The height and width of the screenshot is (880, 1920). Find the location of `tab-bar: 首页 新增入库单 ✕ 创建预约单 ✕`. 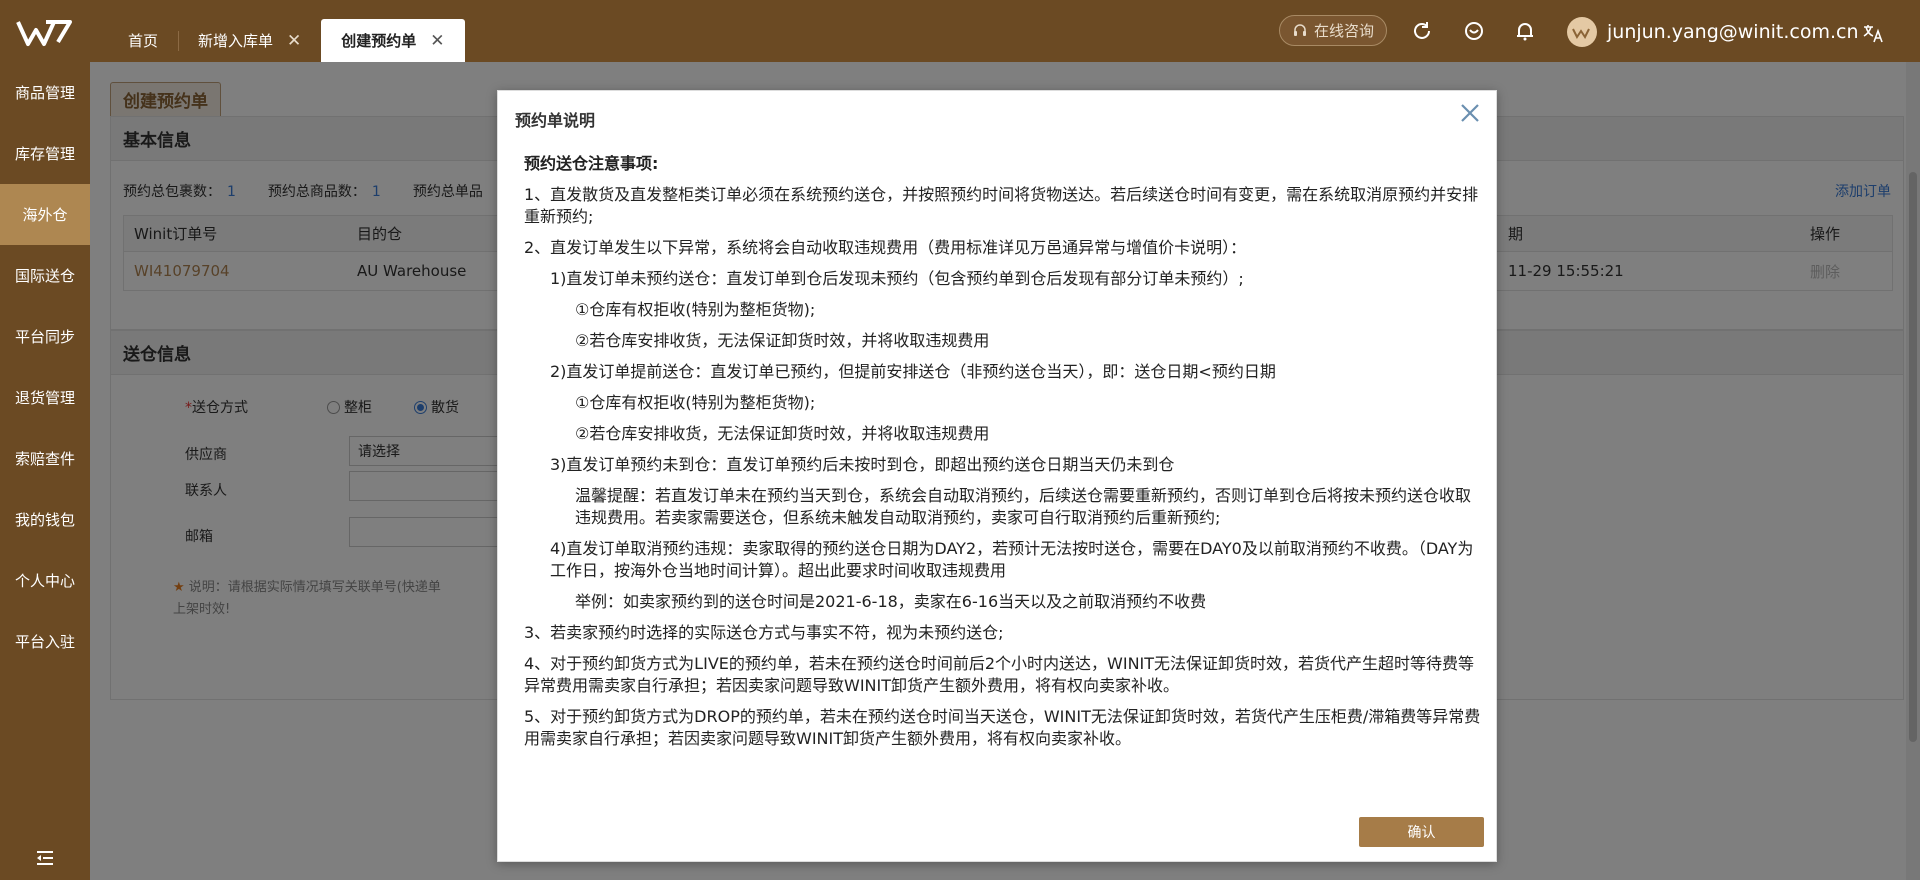

tab-bar: 首页 新增入库单 ✕ 创建预约单 ✕ is located at coordinates (286, 40).